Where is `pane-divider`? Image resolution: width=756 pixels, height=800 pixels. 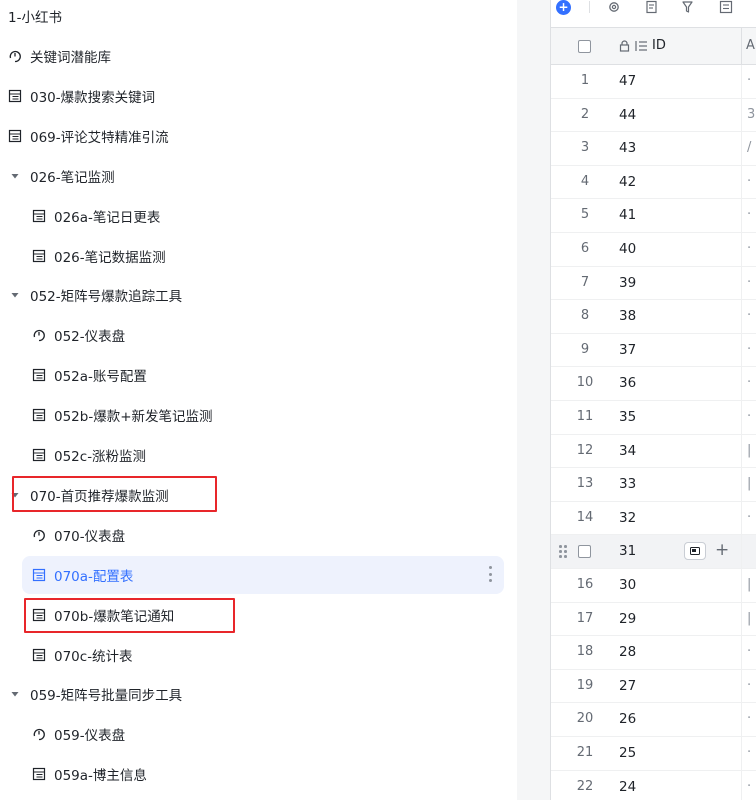
pane-divider is located at coordinates (533, 400).